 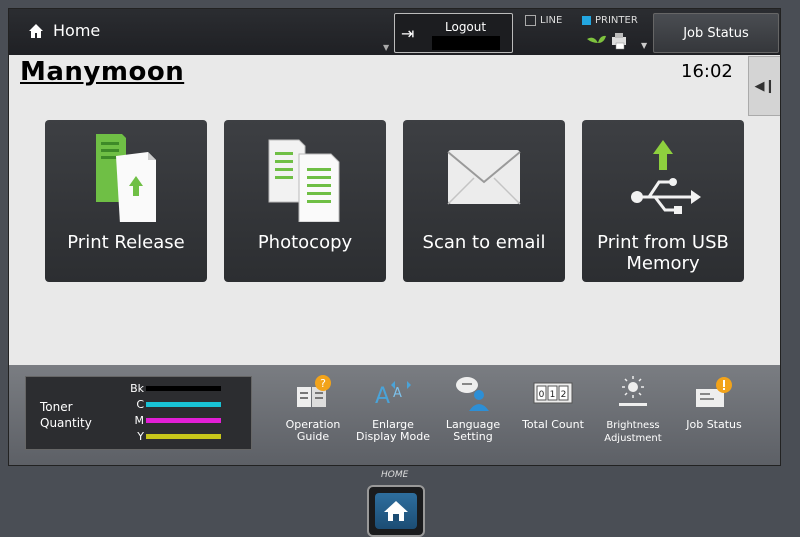 What do you see at coordinates (473, 430) in the screenshot?
I see `language-setting-label: Language Setting` at bounding box center [473, 430].